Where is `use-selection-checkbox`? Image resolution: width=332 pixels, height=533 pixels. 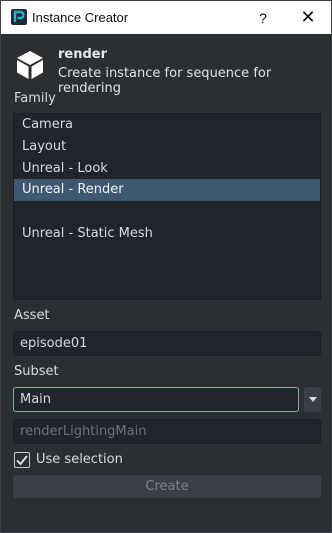 use-selection-checkbox is located at coordinates (22, 460).